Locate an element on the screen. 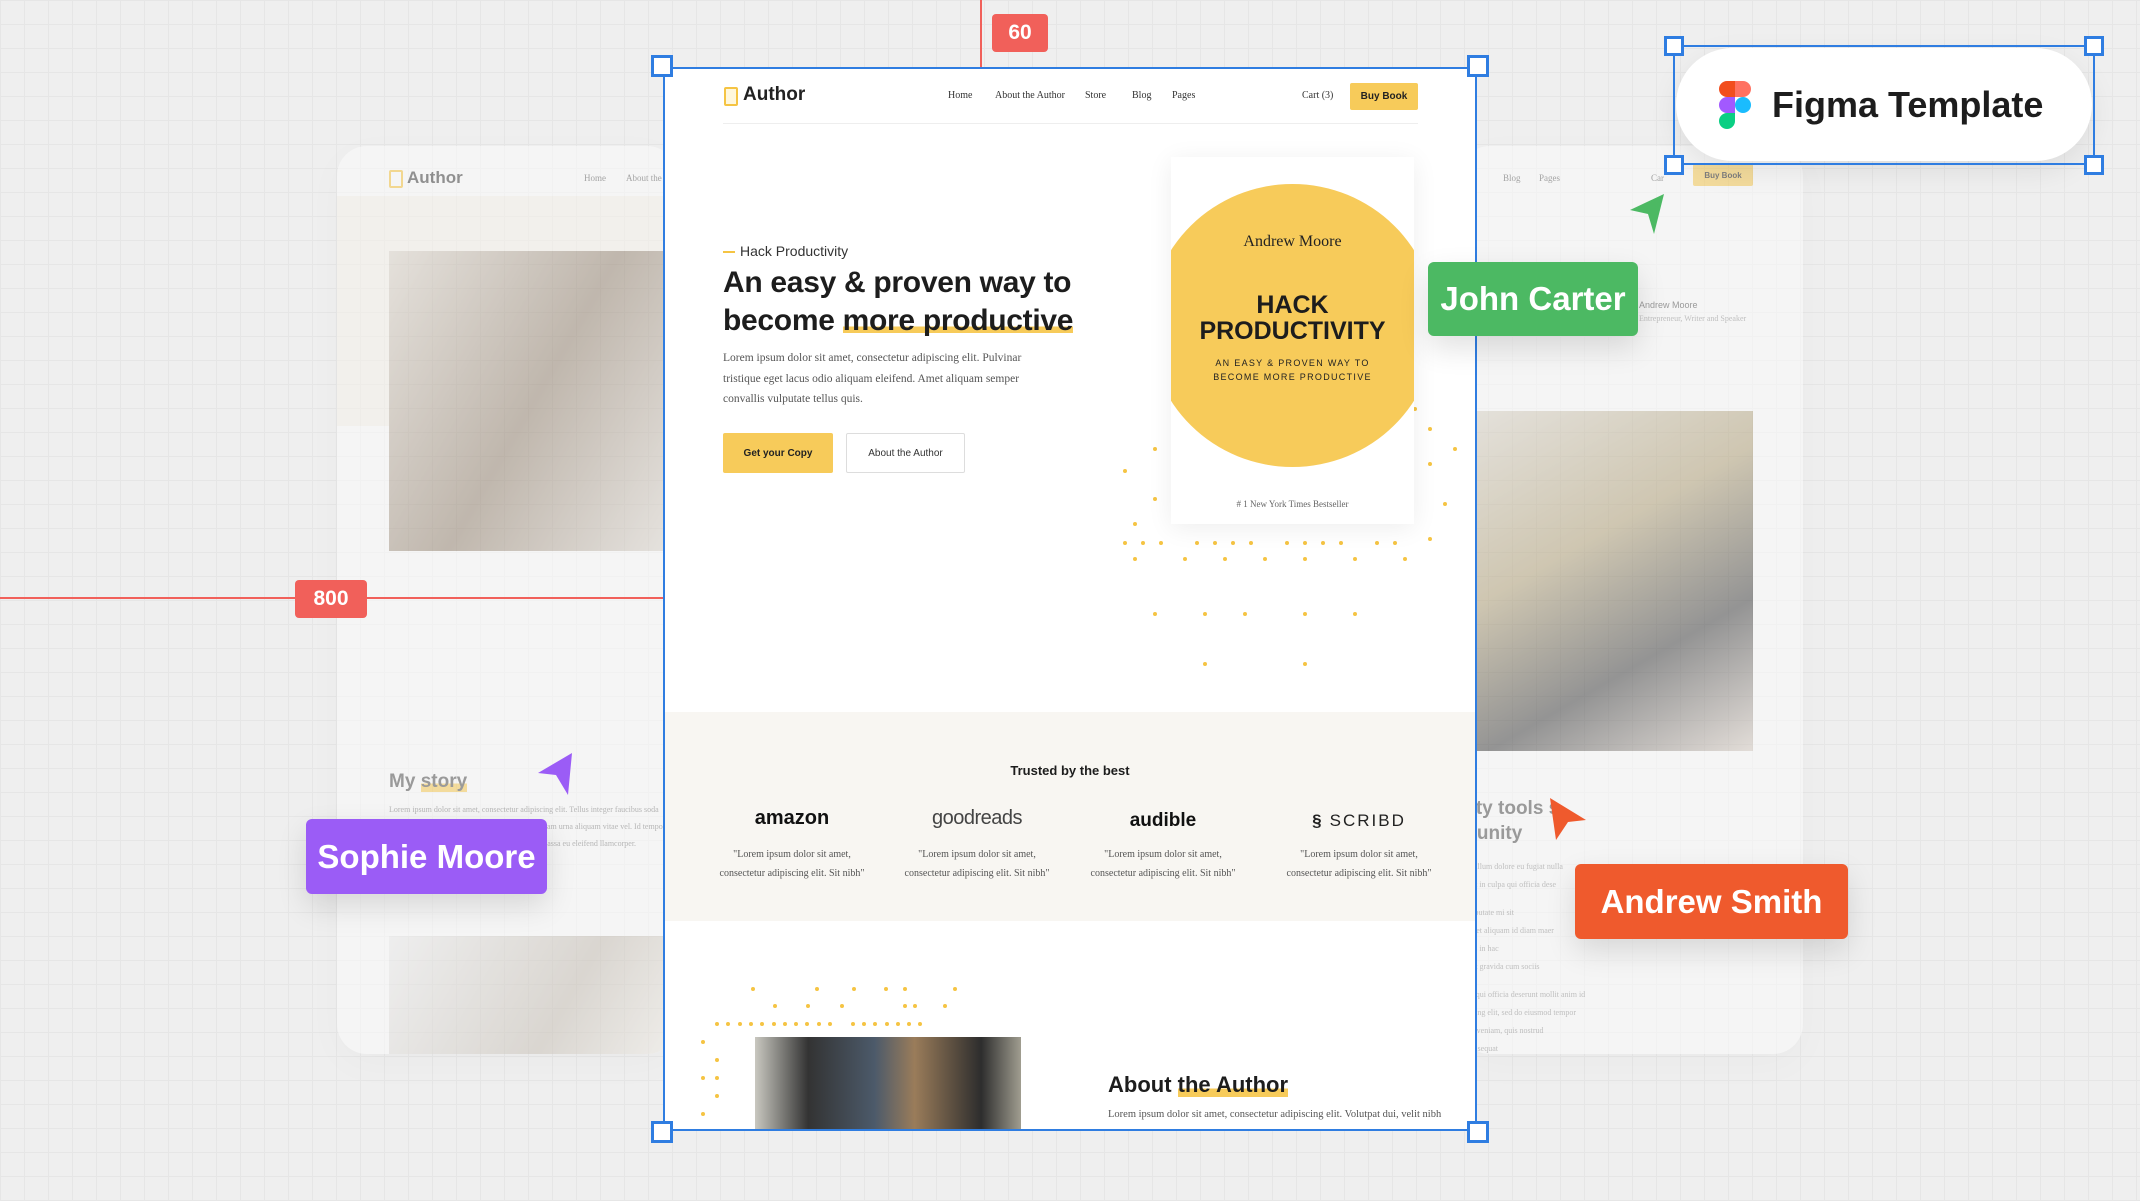 Image resolution: width=2140 pixels, height=1201 pixels. text-line: , sunt in culpa qui officia dese is located at coordinates (1508, 884).